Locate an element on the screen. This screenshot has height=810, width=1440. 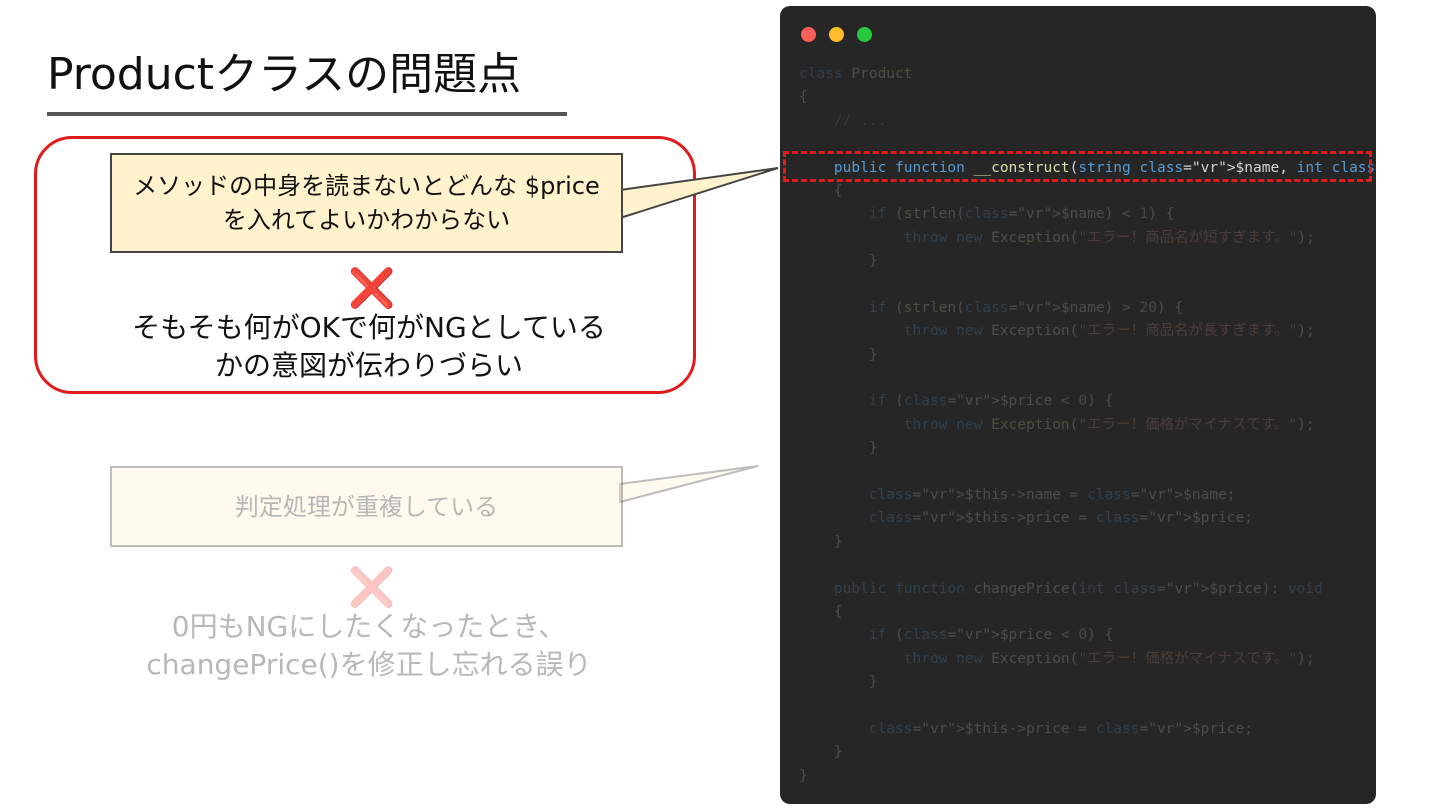
problem-statement-1: そもそも何がOKで何がNGとしている かの意図が伝わりづらい is located at coordinates (369, 347).